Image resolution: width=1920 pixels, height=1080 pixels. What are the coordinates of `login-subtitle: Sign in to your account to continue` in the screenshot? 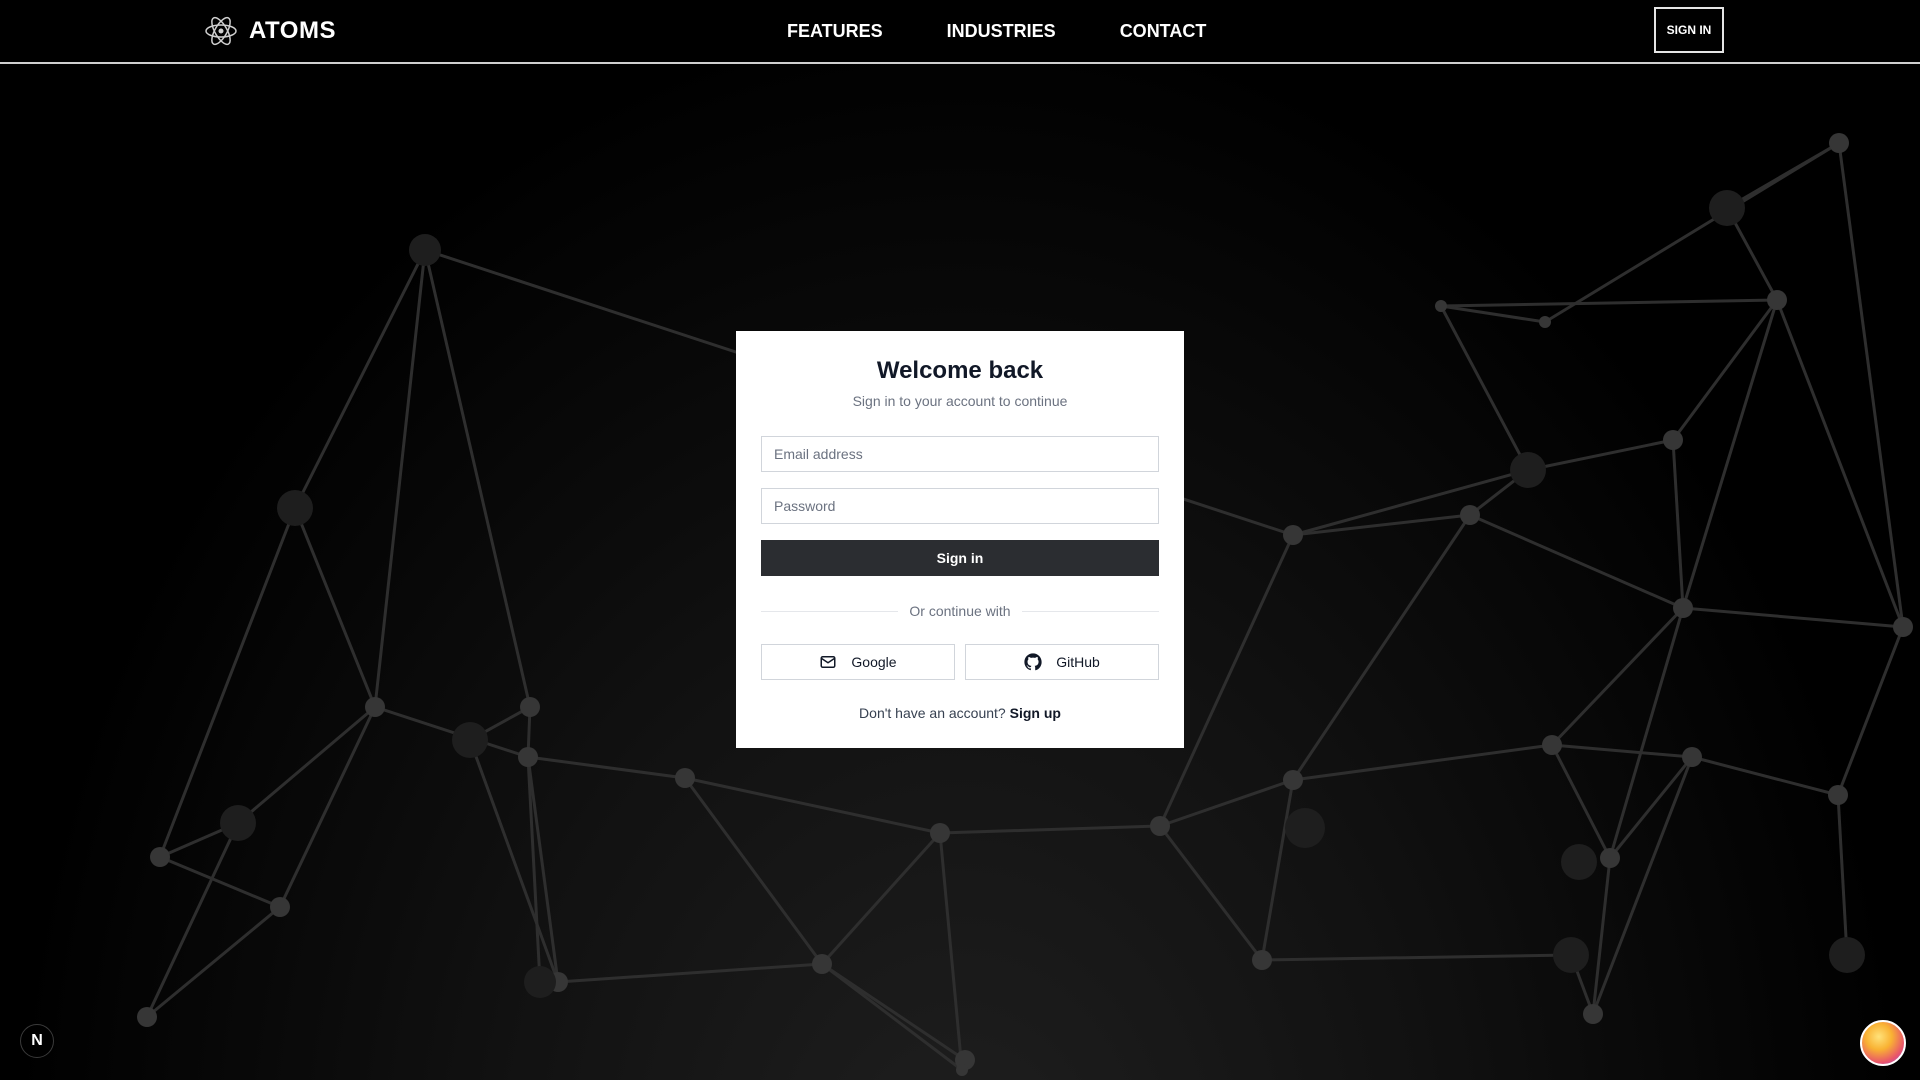 It's located at (960, 401).